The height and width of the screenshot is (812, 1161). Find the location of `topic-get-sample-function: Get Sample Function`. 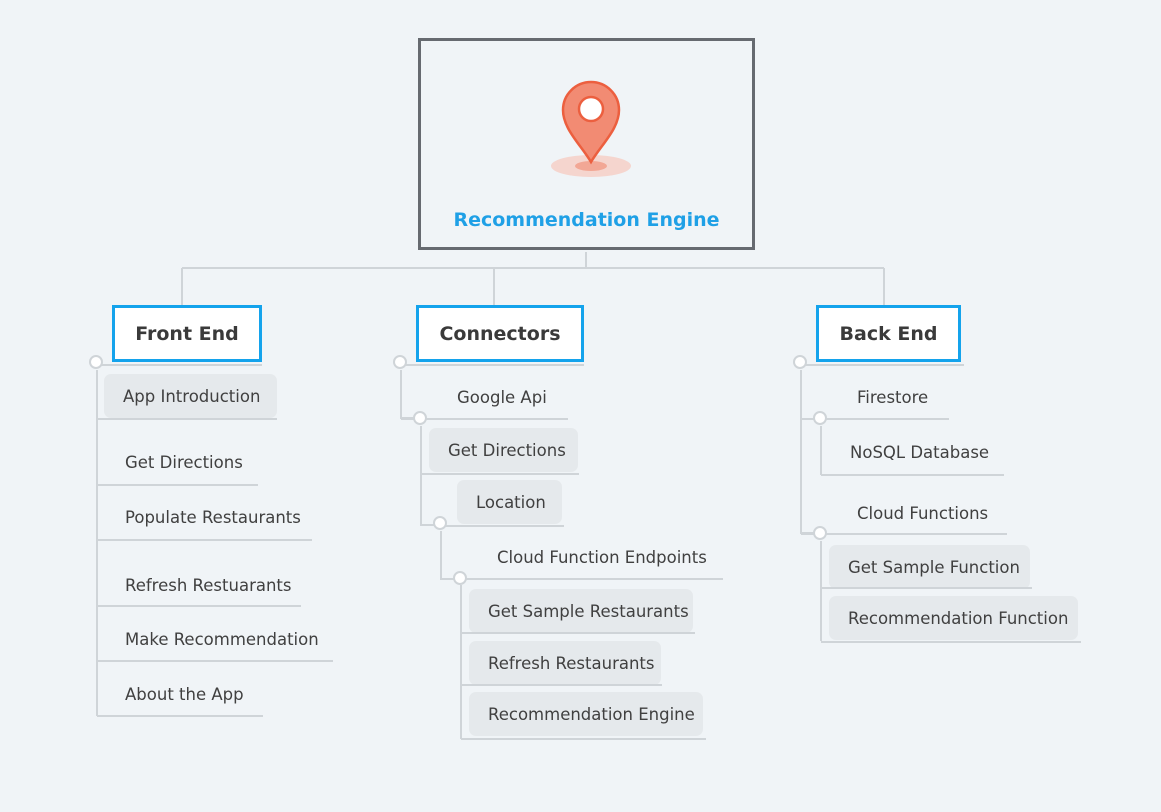

topic-get-sample-function: Get Sample Function is located at coordinates (929, 567).